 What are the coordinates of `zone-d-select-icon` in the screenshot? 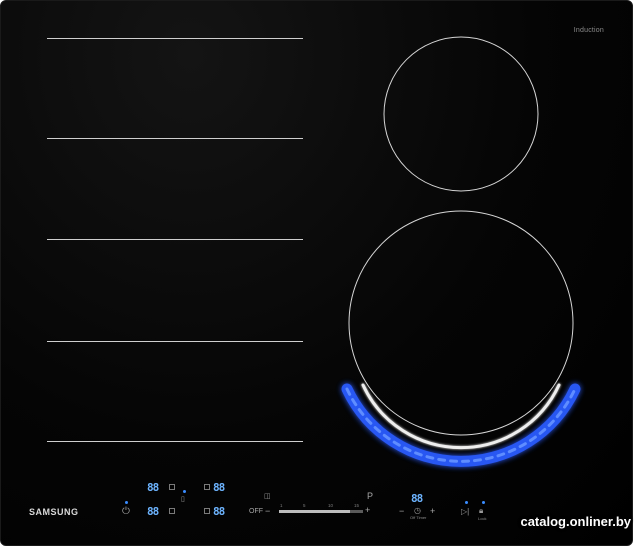 It's located at (207, 511).